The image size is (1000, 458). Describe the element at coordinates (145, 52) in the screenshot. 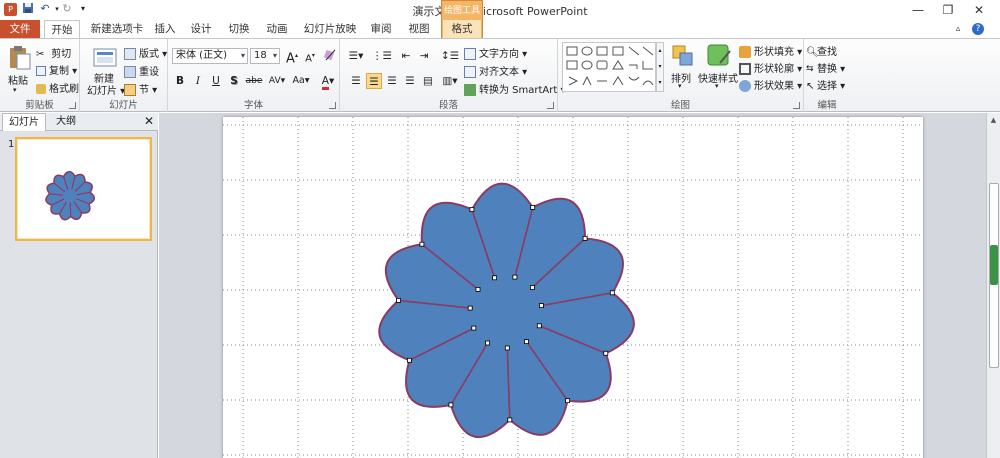

I see `layout-button: 版式 ▾` at that location.